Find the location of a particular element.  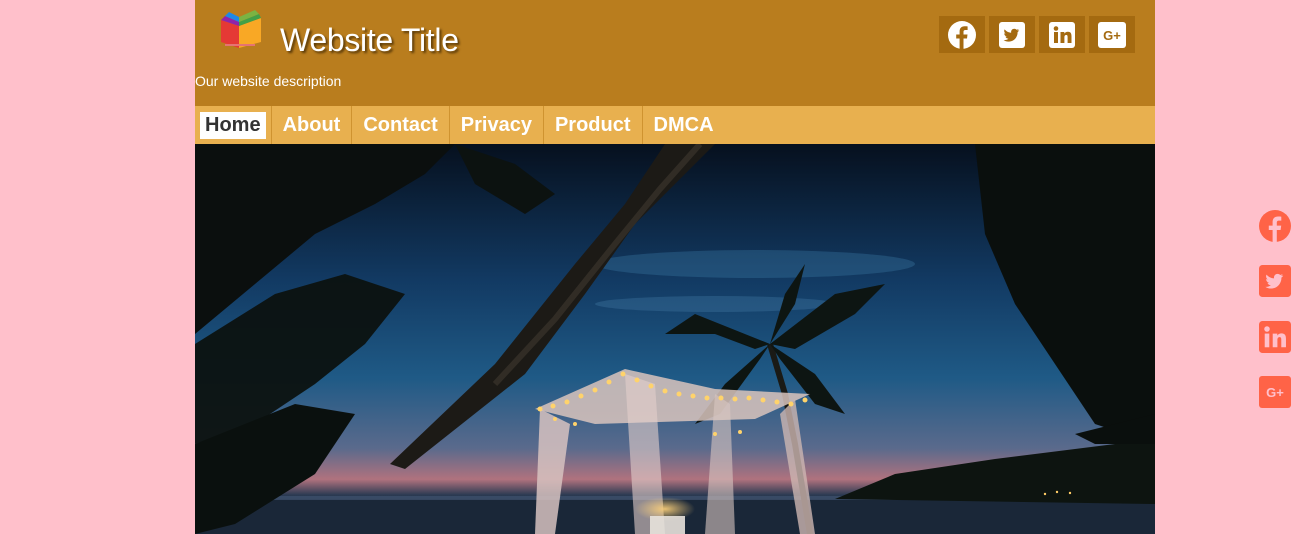

side-google-plus-label: G+ is located at coordinates (1275, 392).